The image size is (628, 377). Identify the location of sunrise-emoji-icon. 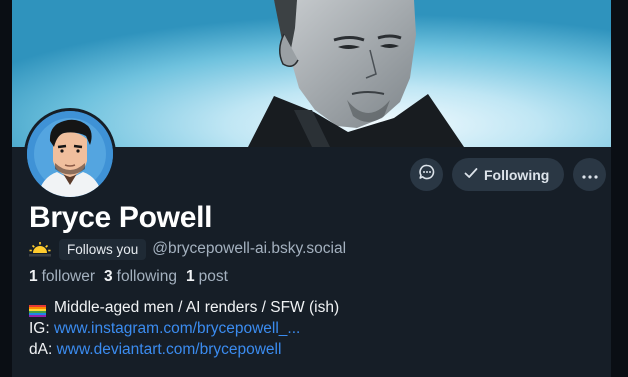
(40, 249).